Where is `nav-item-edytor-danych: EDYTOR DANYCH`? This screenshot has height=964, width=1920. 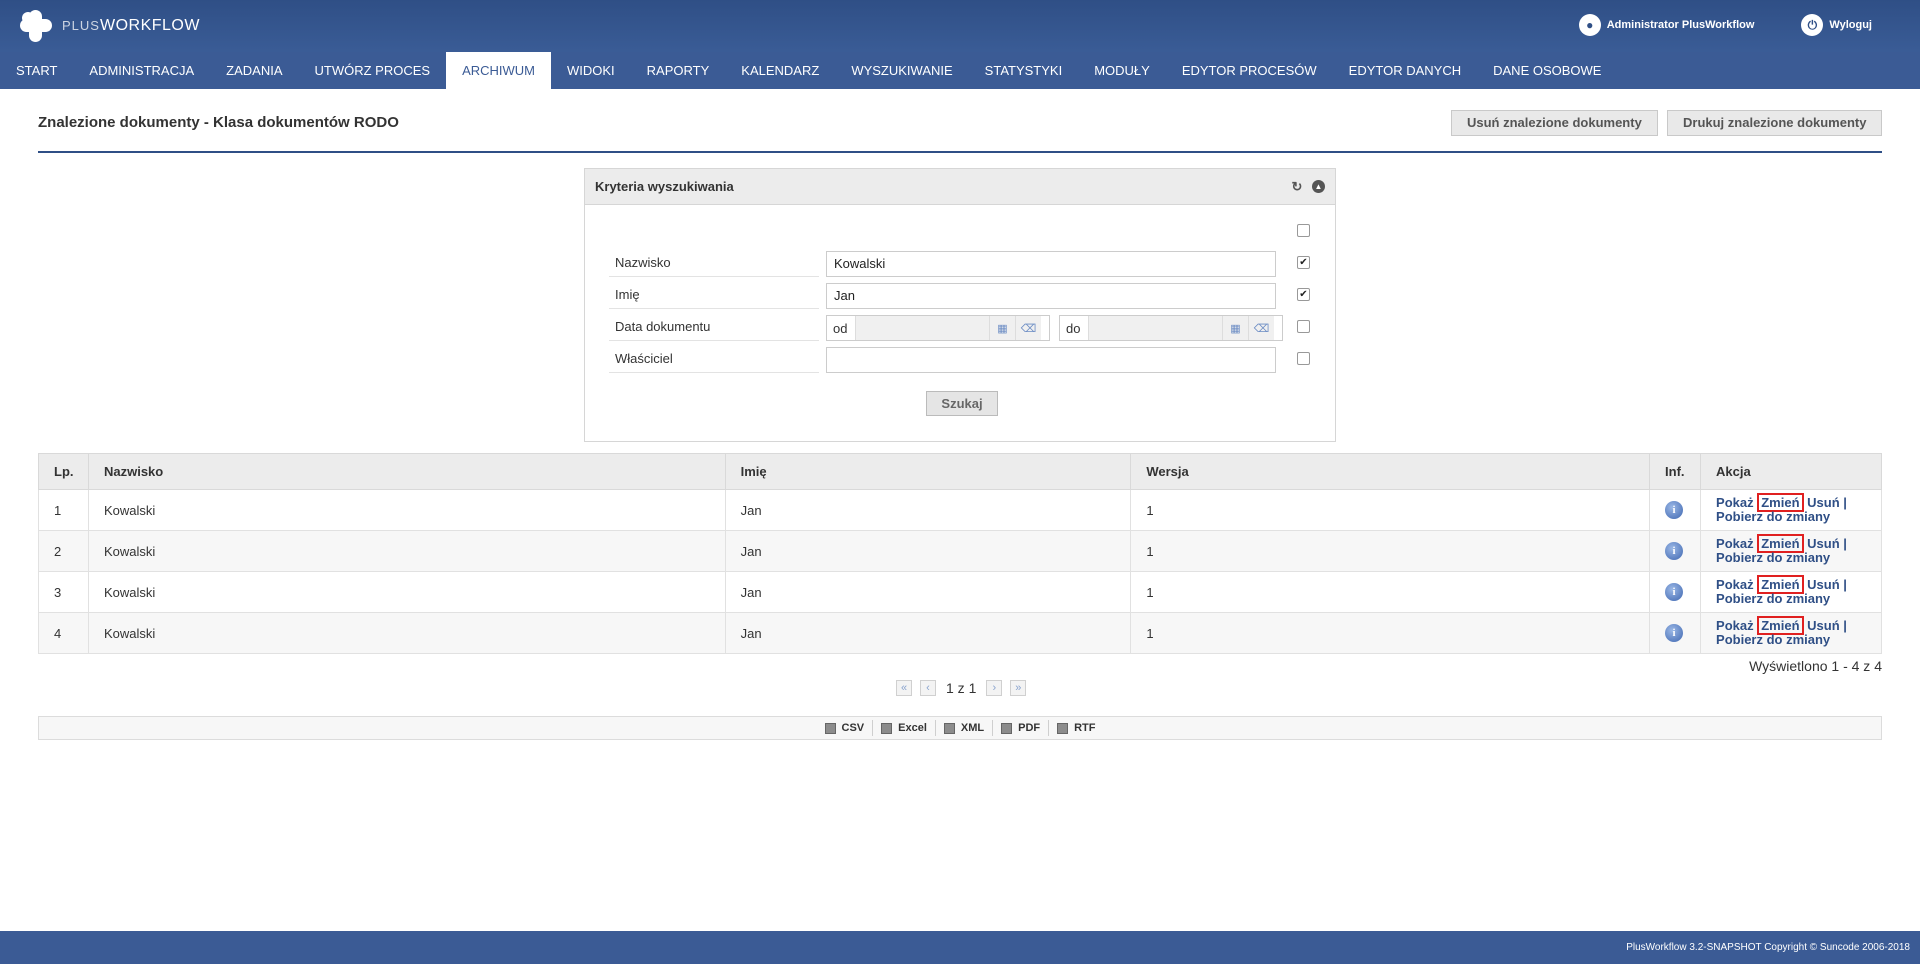 nav-item-edytor-danych: EDYTOR DANYCH is located at coordinates (1405, 70).